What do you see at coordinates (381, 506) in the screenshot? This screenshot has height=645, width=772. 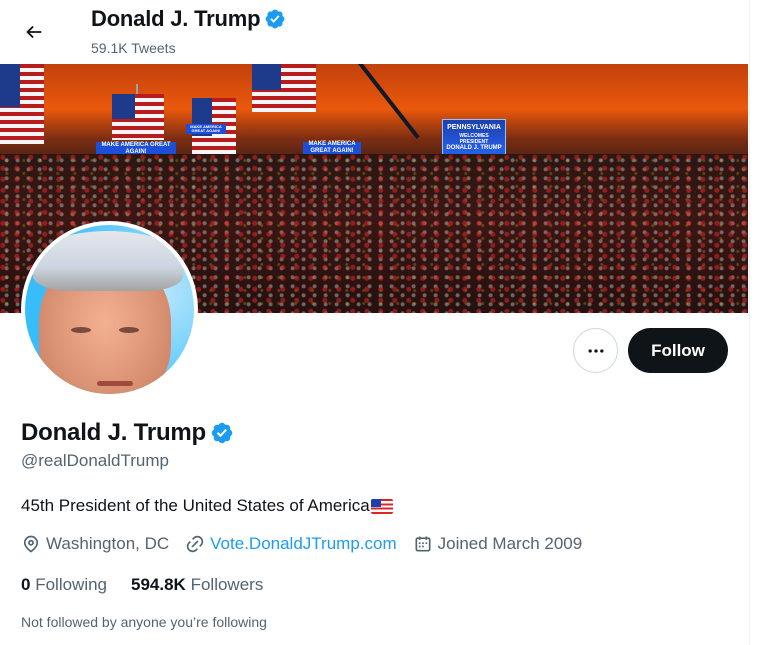 I see `us-flag-icon` at bounding box center [381, 506].